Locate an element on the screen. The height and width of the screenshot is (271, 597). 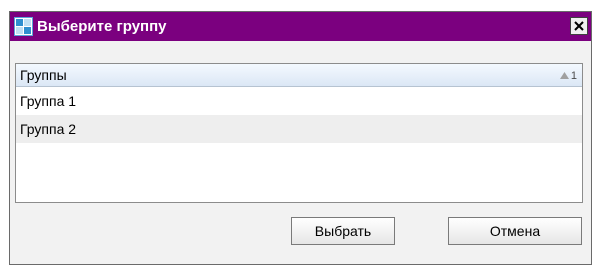
dialog-title: Выберите группу is located at coordinates (102, 26).